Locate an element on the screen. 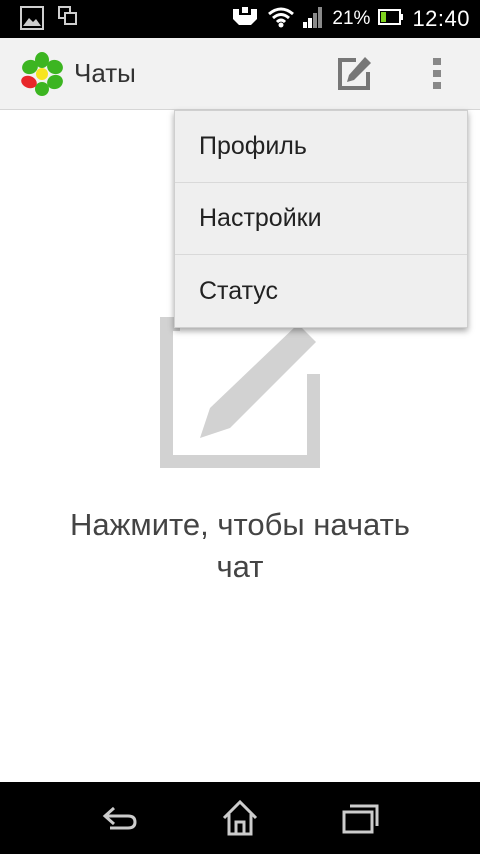 The width and height of the screenshot is (480, 854). gallery-icon is located at coordinates (32, 20).